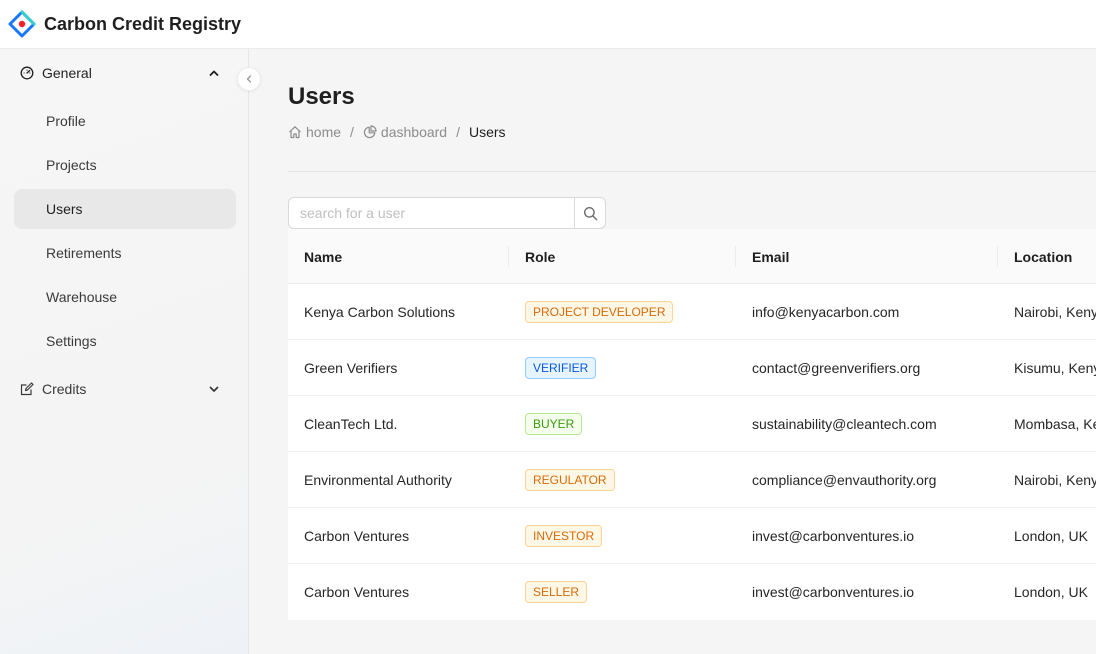  I want to click on cell-role: REGULATOR, so click(570, 480).